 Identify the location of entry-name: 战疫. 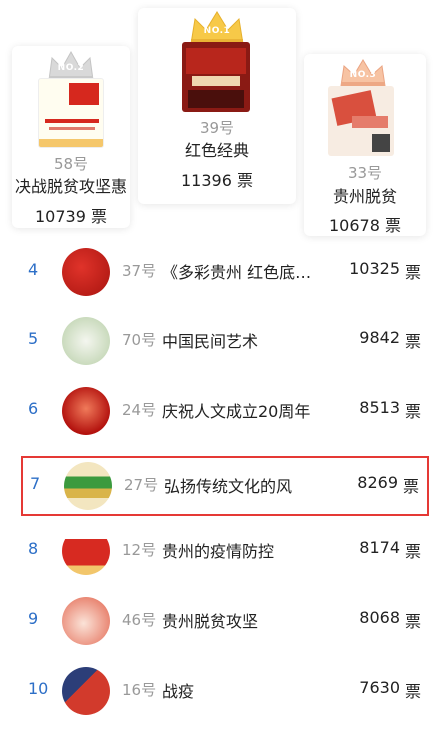
(178, 690).